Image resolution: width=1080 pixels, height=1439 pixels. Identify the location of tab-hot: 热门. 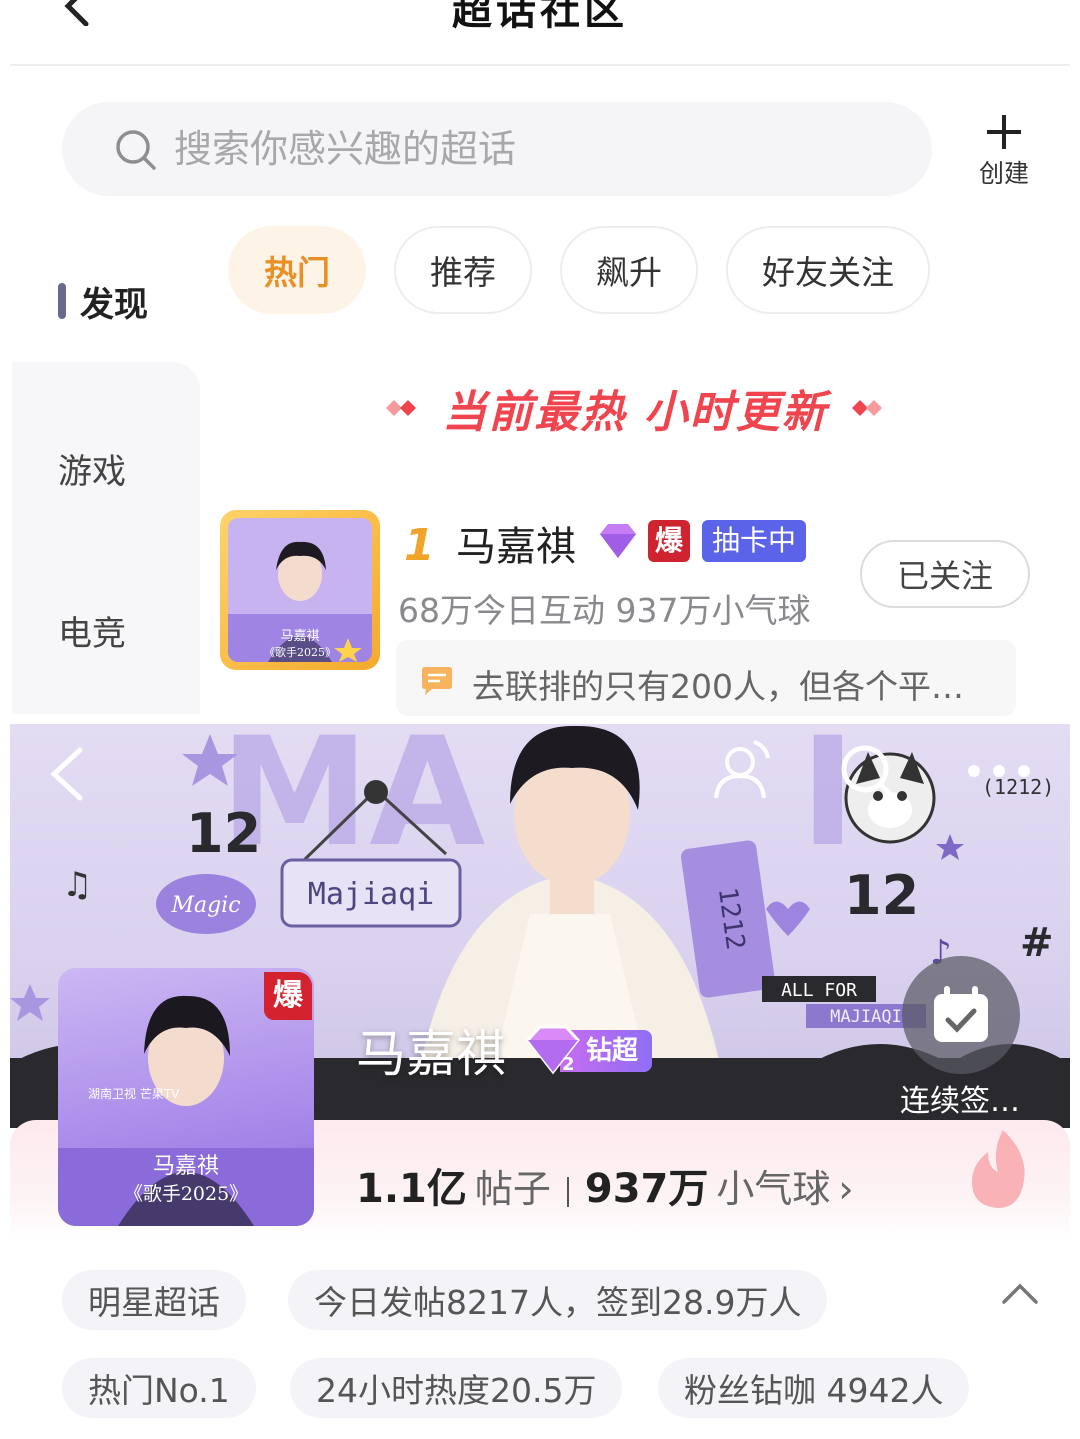
(297, 270).